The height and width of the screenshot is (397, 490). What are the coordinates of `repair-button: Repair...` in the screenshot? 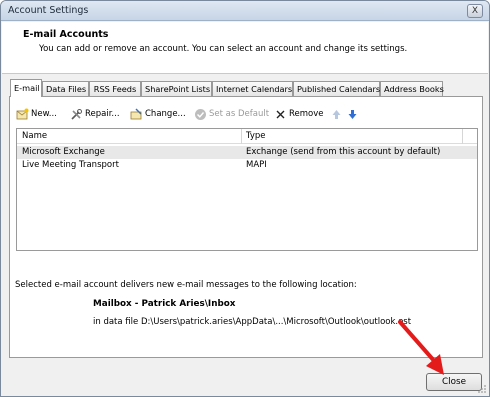 It's located at (99, 115).